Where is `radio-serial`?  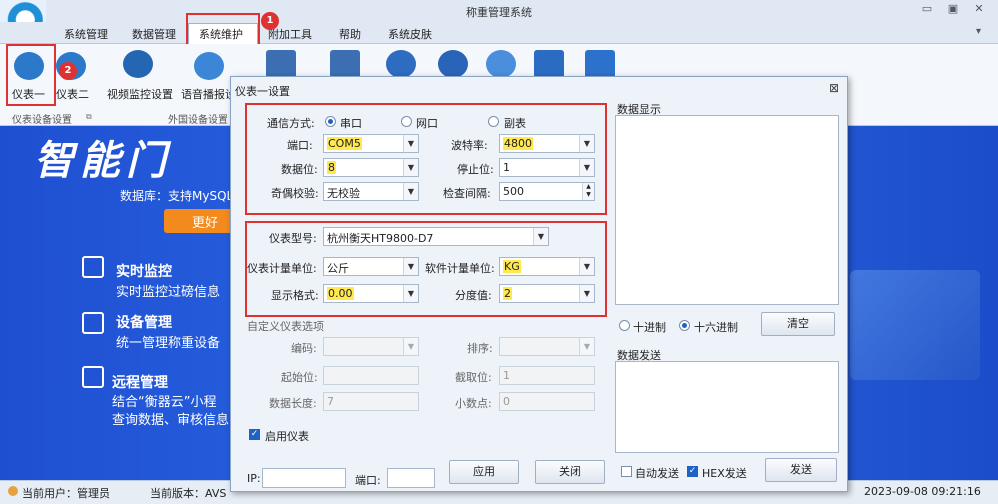
radio-serial is located at coordinates (330, 121).